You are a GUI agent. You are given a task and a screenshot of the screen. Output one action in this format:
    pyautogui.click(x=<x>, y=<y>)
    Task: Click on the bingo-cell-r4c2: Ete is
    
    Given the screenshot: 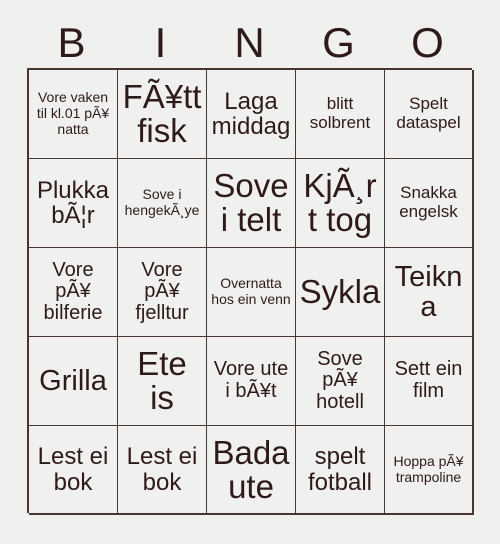 What is the action you would take?
    pyautogui.click(x=162, y=381)
    